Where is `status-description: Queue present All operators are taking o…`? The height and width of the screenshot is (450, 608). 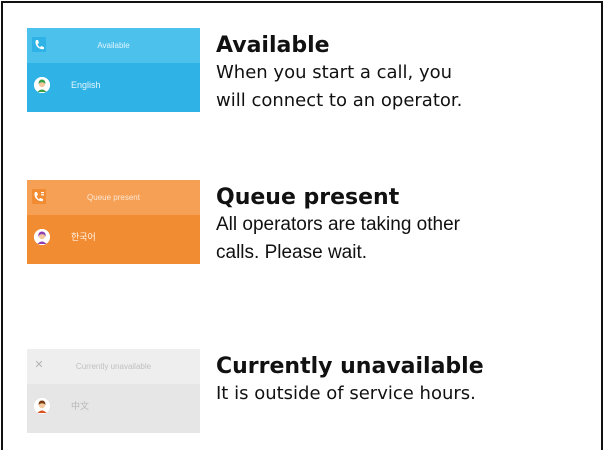 status-description: Queue present All operators are taking o… is located at coordinates (406, 226).